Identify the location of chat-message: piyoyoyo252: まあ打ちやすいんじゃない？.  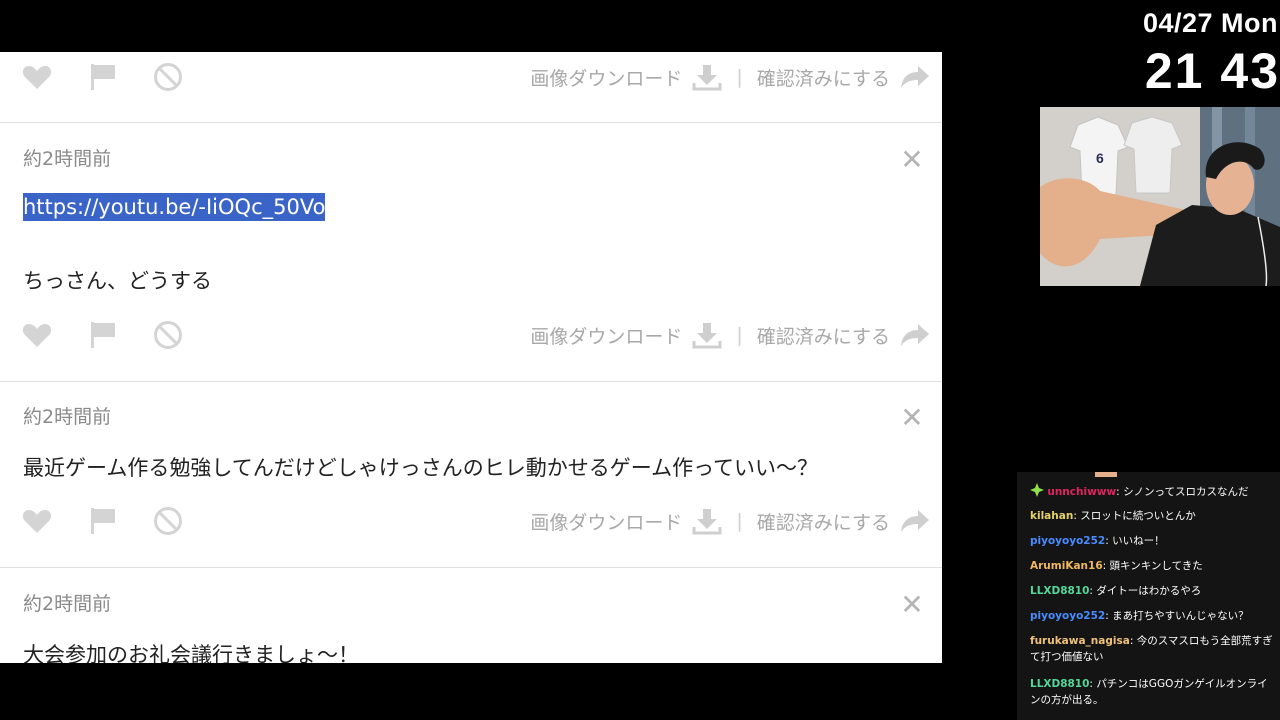
(1152, 616).